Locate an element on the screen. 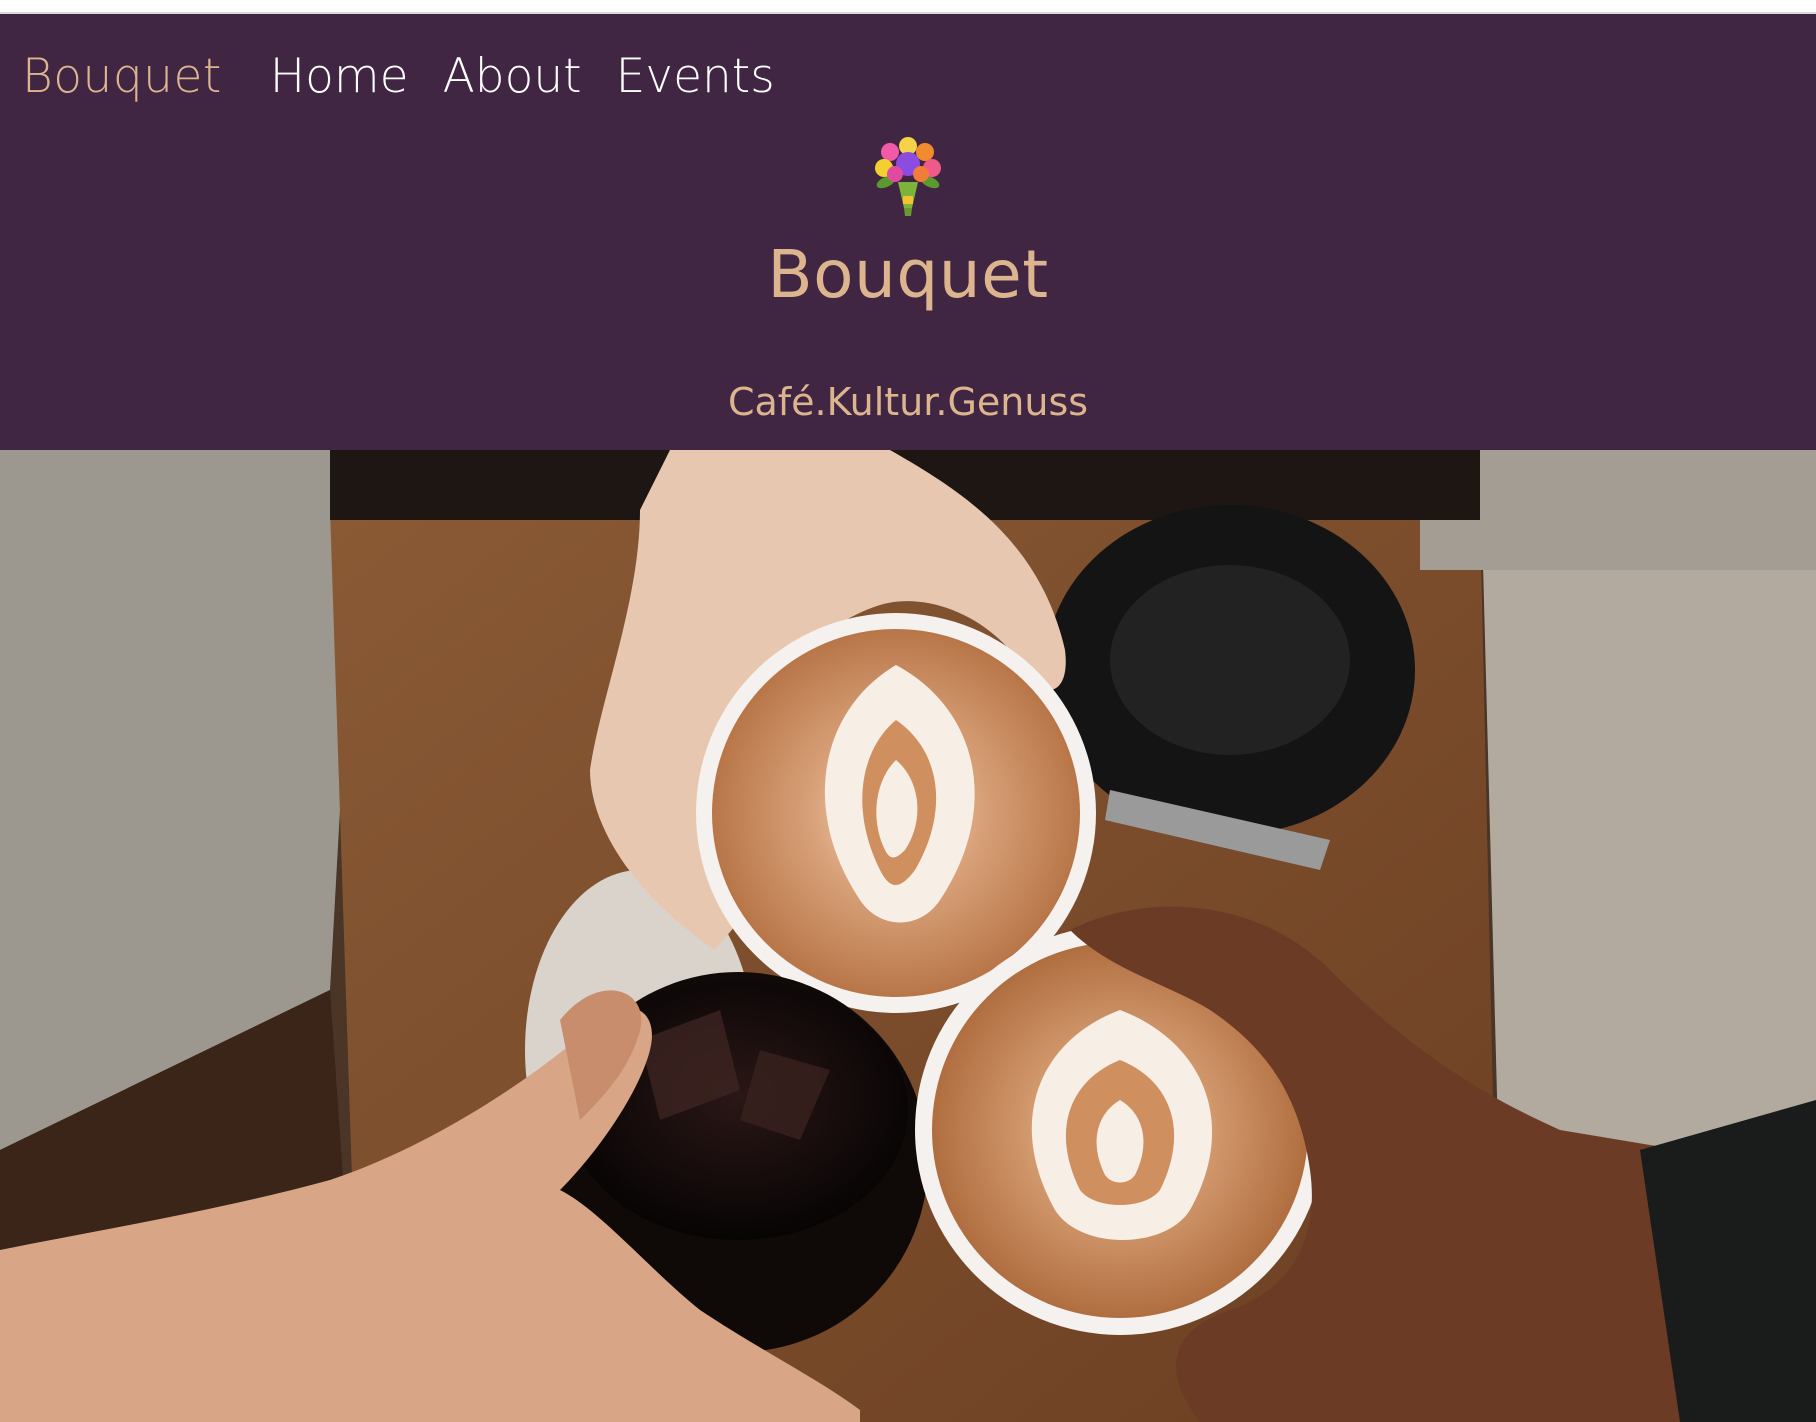 This screenshot has width=1816, height=1422. nav-link-about: About is located at coordinates (512, 76).